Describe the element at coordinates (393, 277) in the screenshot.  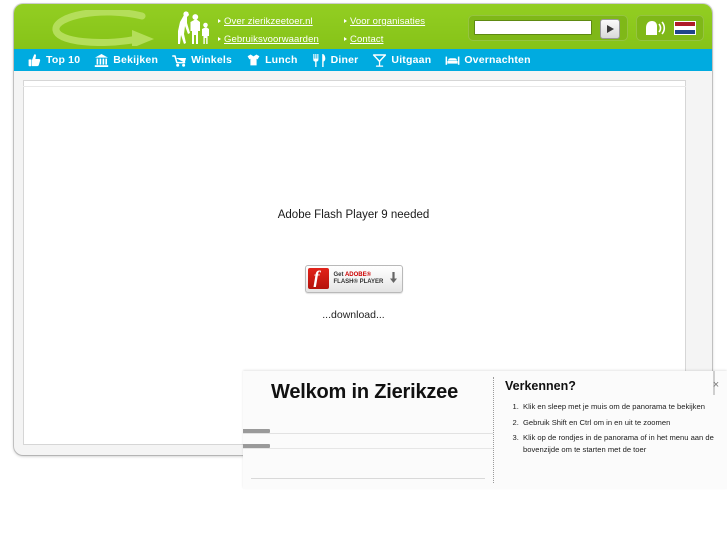
I see `download-arrow-icon` at that location.